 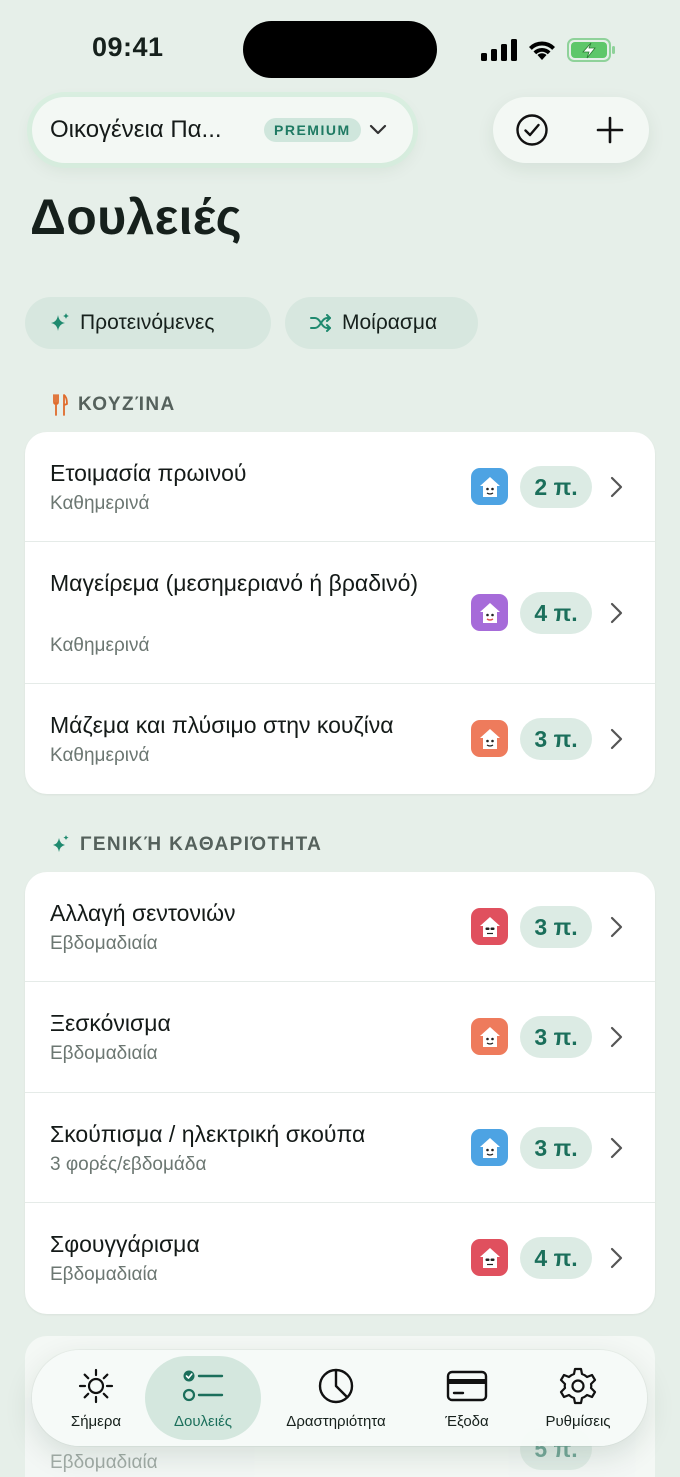 What do you see at coordinates (390, 322) in the screenshot?
I see `share-chip-label: Μοίρασμα` at bounding box center [390, 322].